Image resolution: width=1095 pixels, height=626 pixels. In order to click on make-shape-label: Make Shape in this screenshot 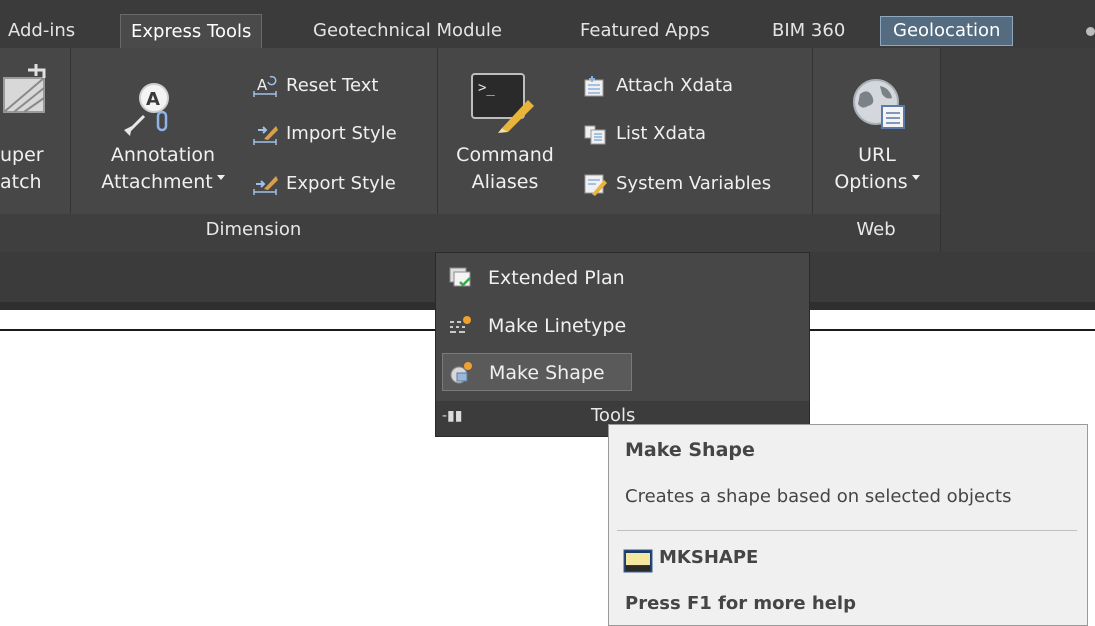, I will do `click(547, 373)`.